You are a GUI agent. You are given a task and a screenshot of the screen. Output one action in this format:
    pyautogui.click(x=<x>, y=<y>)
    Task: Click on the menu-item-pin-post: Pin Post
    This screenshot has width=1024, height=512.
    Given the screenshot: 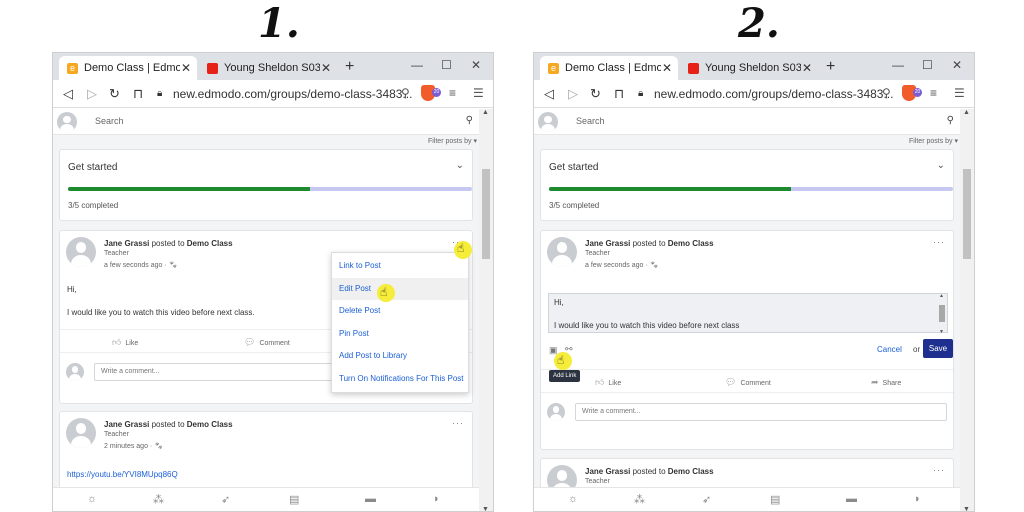 What is the action you would take?
    pyautogui.click(x=400, y=334)
    